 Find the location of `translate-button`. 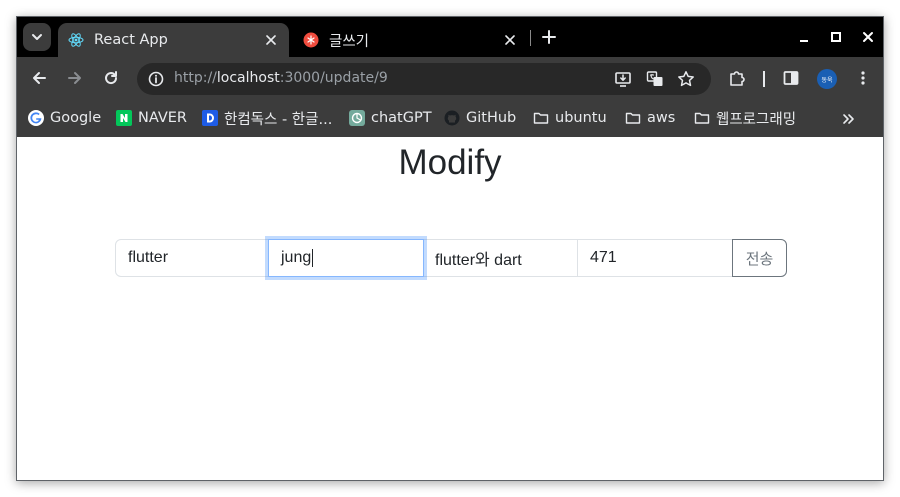

translate-button is located at coordinates (655, 79).